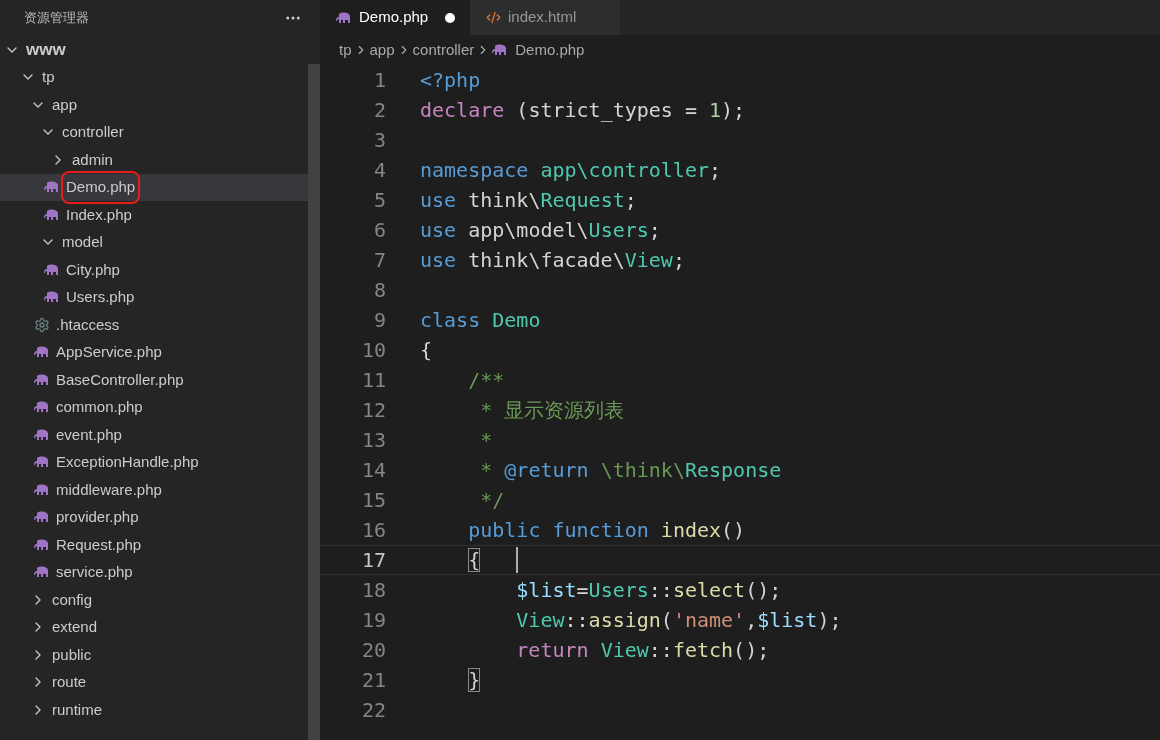  Describe the element at coordinates (474, 680) in the screenshot. I see `code-line: }` at that location.